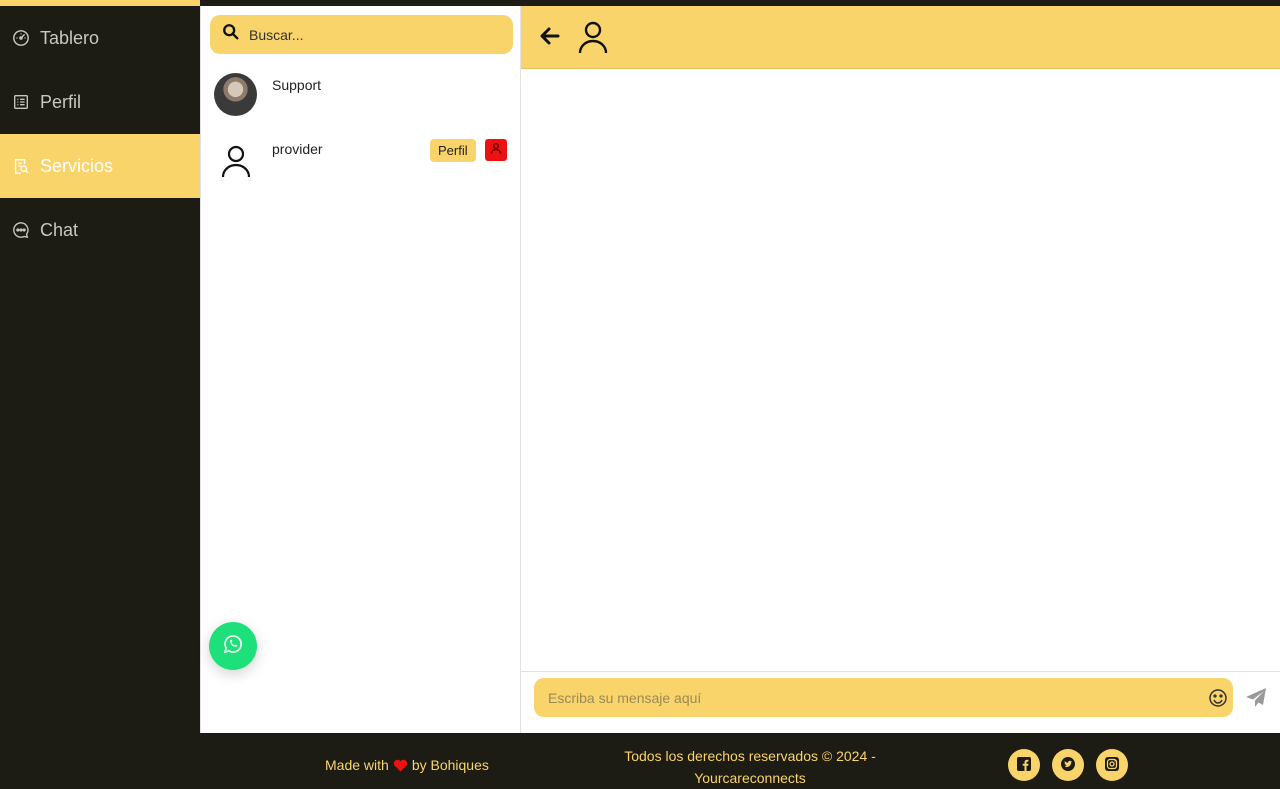 The image size is (1280, 789). I want to click on made-with-prefix: Made with, so click(357, 765).